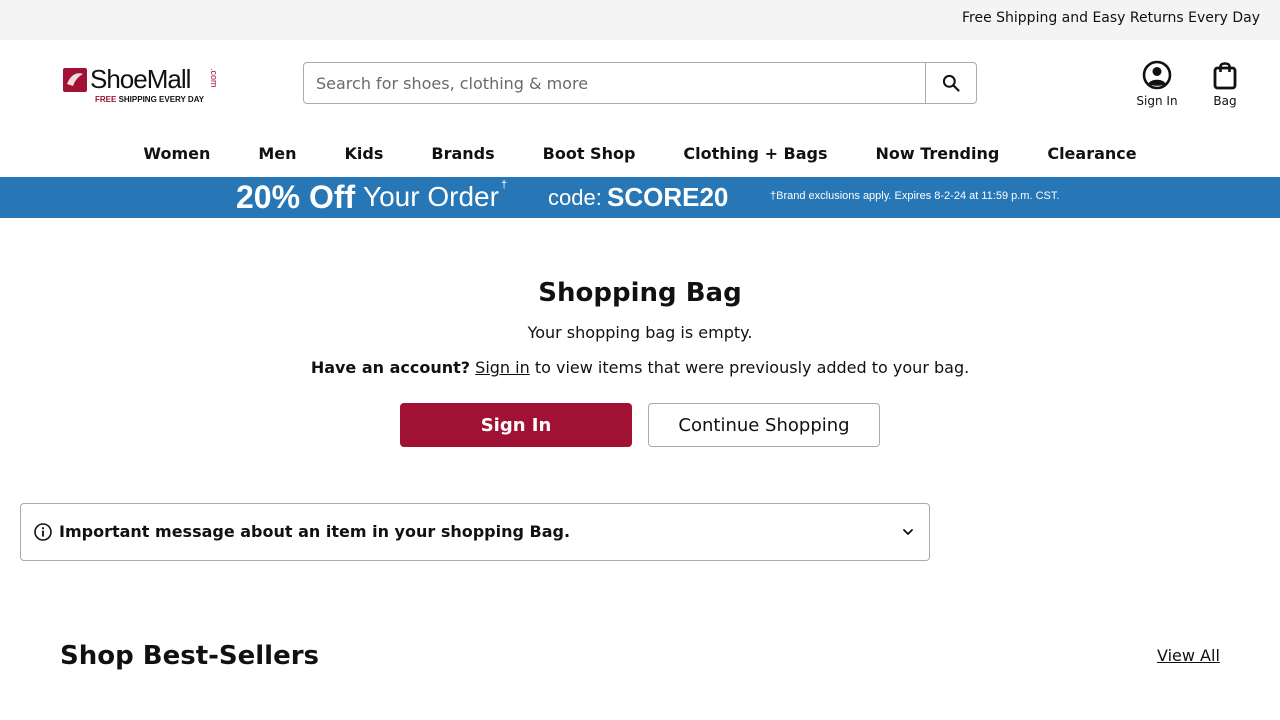 This screenshot has height=720, width=1280. Describe the element at coordinates (908, 532) in the screenshot. I see `chevron-down-icon` at that location.